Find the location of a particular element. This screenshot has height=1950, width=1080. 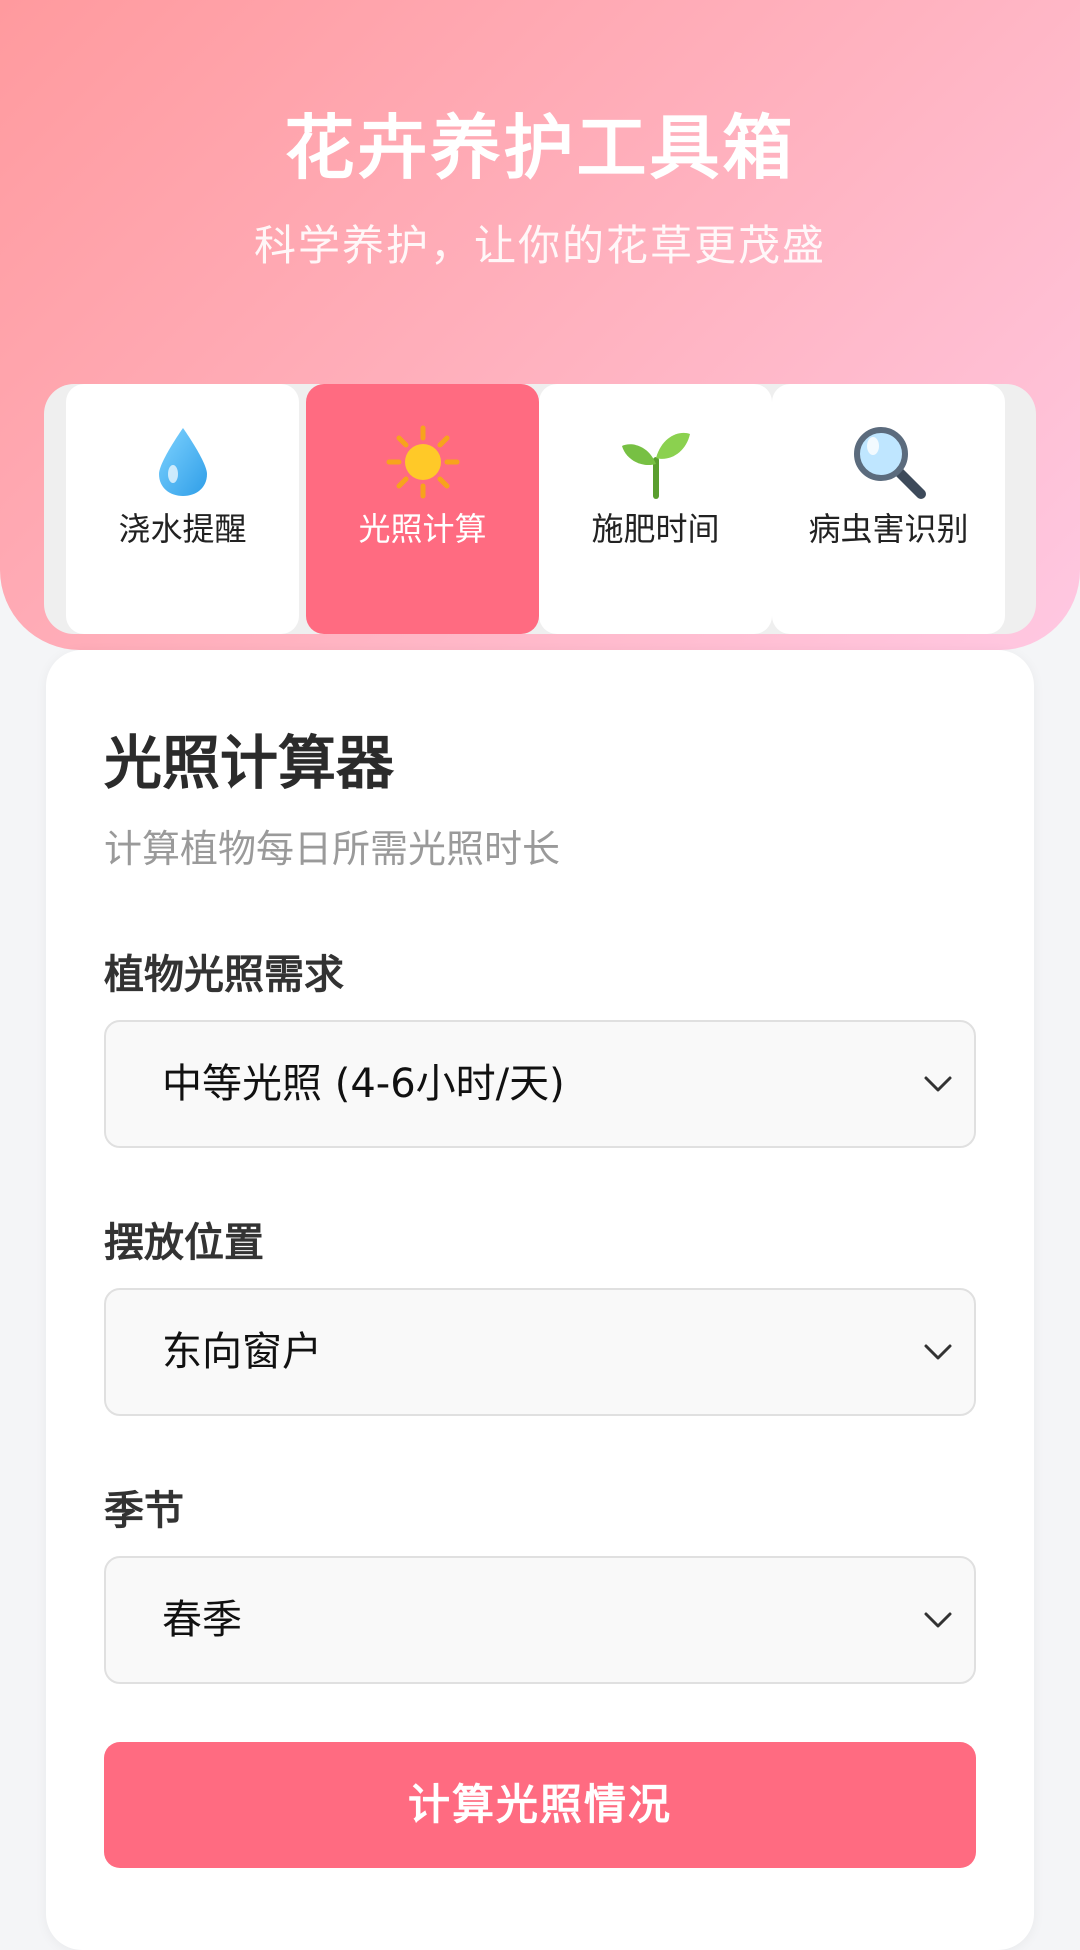

app-title: 花卉养护工具箱 is located at coordinates (540, 148).